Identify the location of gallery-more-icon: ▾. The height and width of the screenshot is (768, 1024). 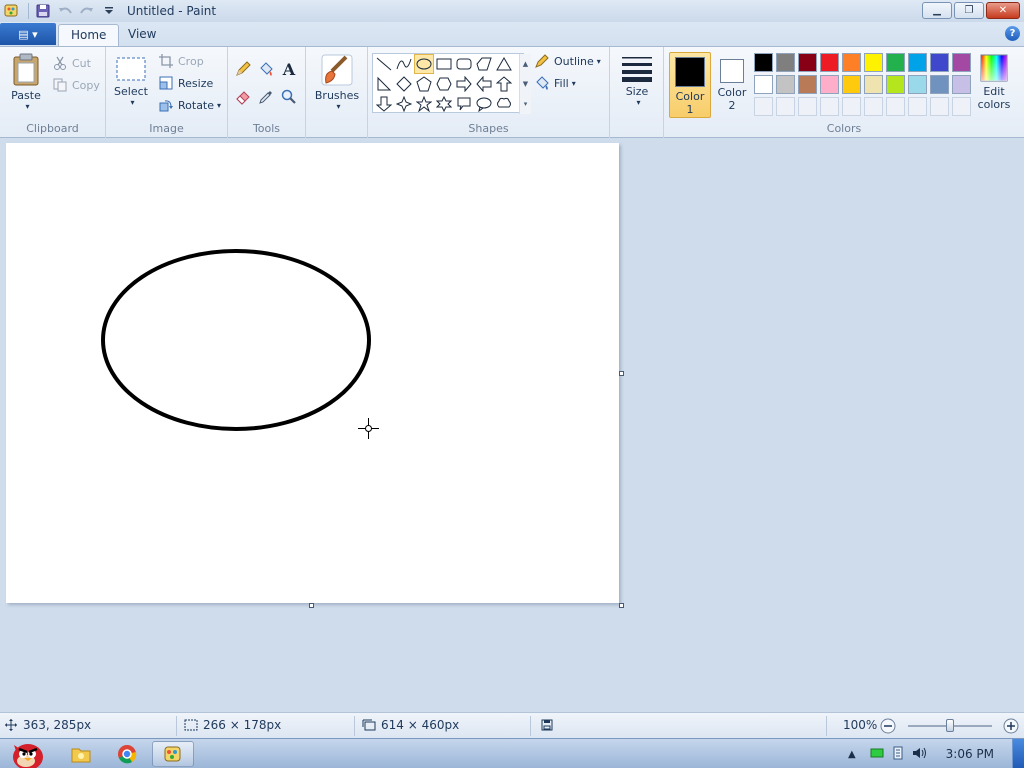
(526, 104).